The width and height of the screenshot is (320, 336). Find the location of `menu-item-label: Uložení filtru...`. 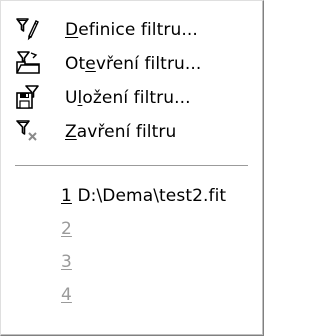

menu-item-label: Uložení filtru... is located at coordinates (128, 98).